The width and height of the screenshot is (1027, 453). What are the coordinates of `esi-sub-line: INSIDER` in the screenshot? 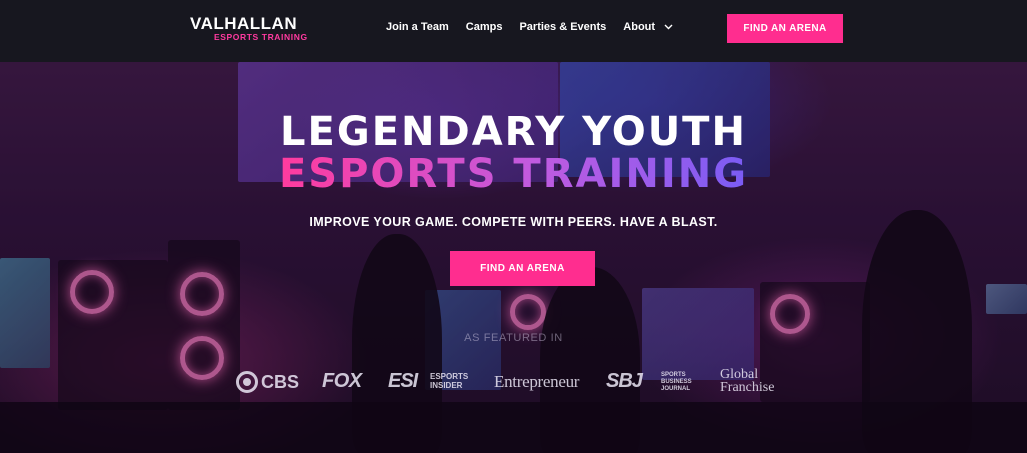 It's located at (446, 385).